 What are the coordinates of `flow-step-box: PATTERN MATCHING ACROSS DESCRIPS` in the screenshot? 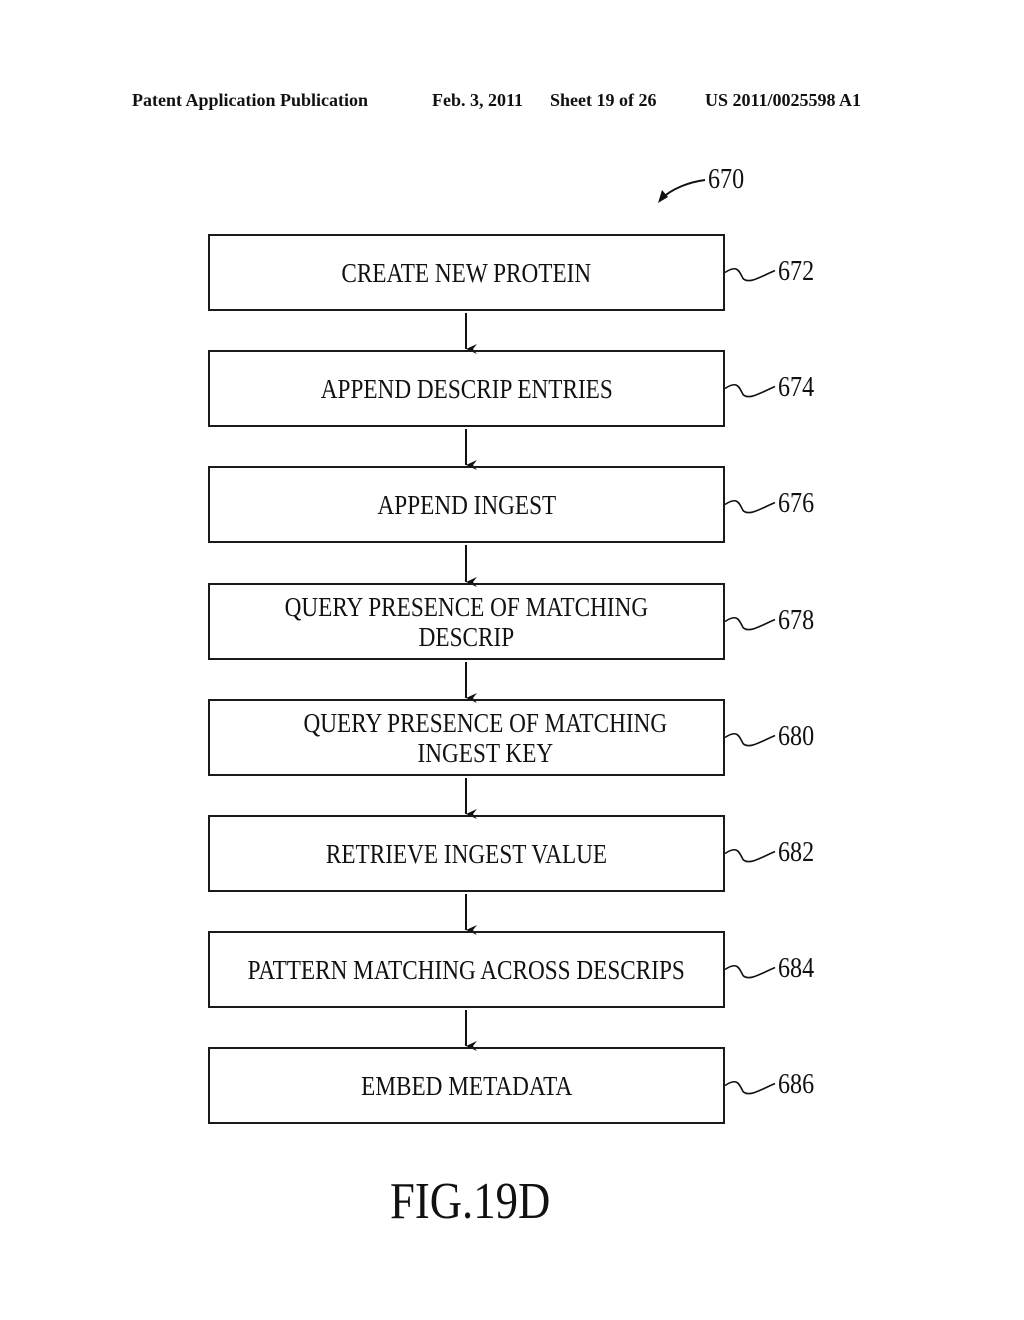 It's located at (466, 969).